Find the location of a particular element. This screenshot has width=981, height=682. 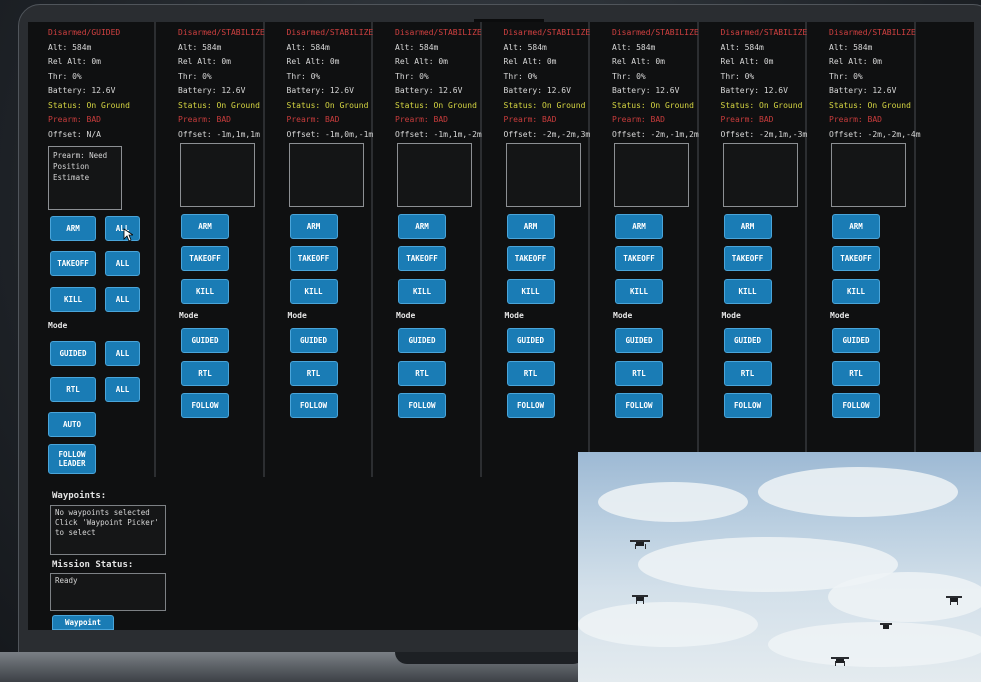

drone-offset: Offset: -2m,-1m,2m is located at coordinates (655, 134).